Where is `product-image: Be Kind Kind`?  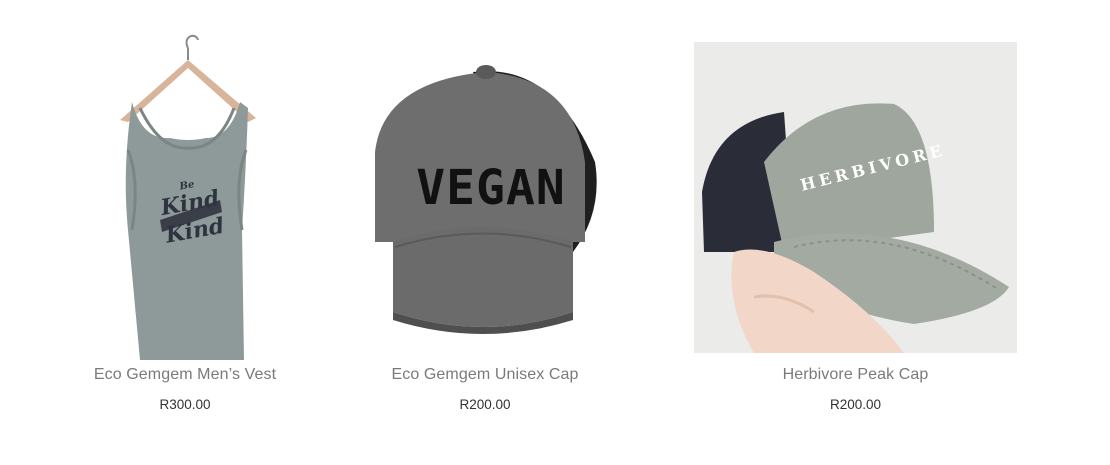
product-image: Be Kind Kind is located at coordinates (185, 195).